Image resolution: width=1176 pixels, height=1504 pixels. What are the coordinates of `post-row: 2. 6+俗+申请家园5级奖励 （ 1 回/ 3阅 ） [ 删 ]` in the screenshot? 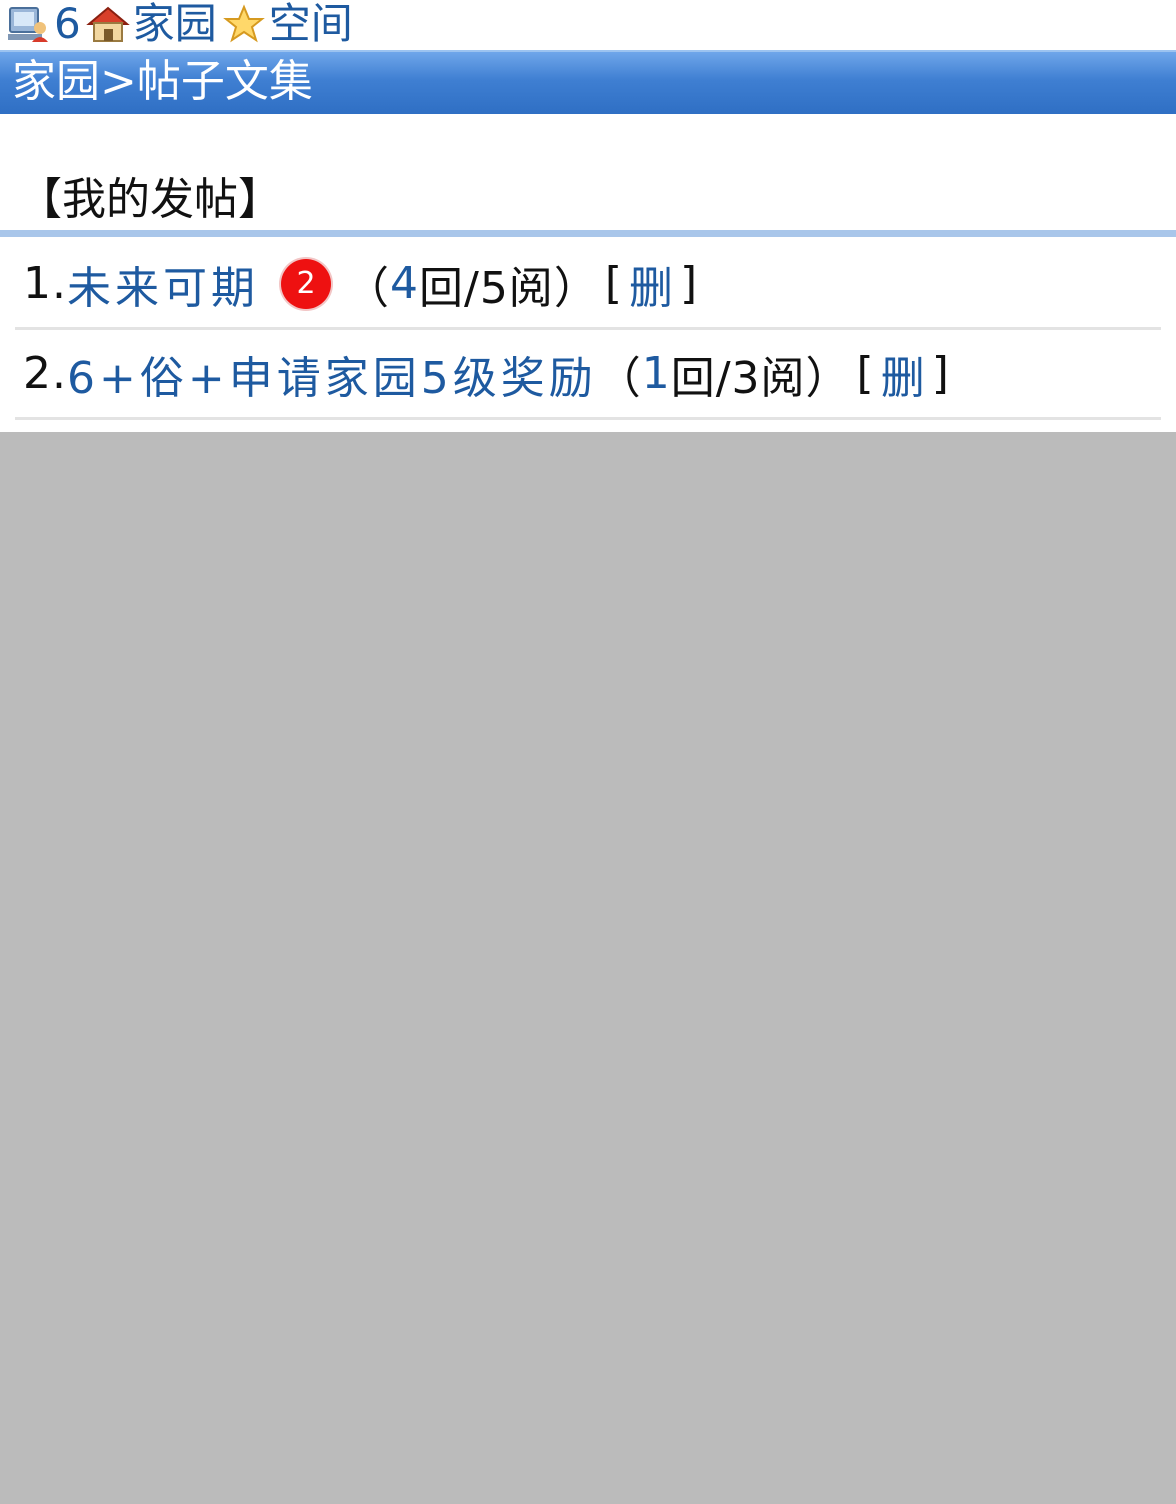 It's located at (588, 375).